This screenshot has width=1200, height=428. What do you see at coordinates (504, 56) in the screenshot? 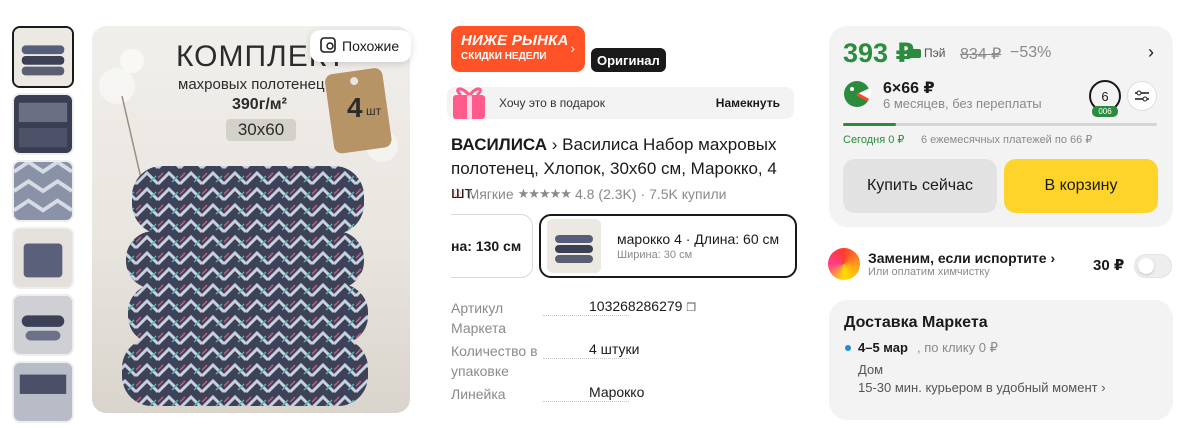
I see `promo-subtitle: СКИДКИ НЕДЕЛИ` at bounding box center [504, 56].